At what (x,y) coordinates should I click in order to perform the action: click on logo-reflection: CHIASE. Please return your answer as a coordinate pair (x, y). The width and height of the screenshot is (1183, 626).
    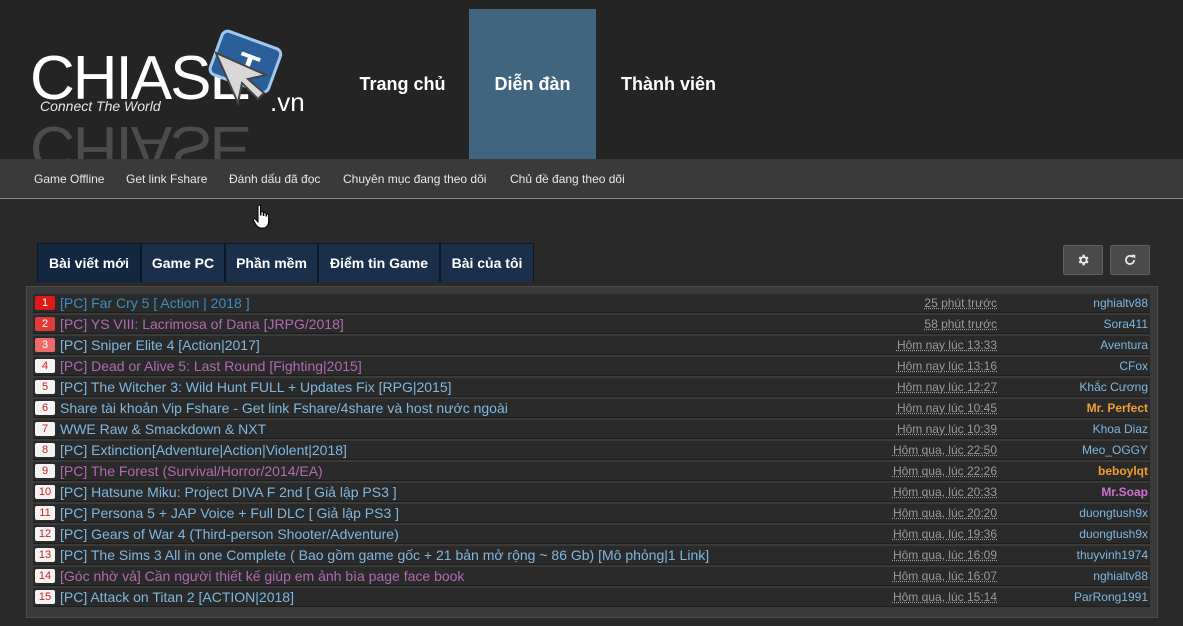
    Looking at the image, I should click on (139, 136).